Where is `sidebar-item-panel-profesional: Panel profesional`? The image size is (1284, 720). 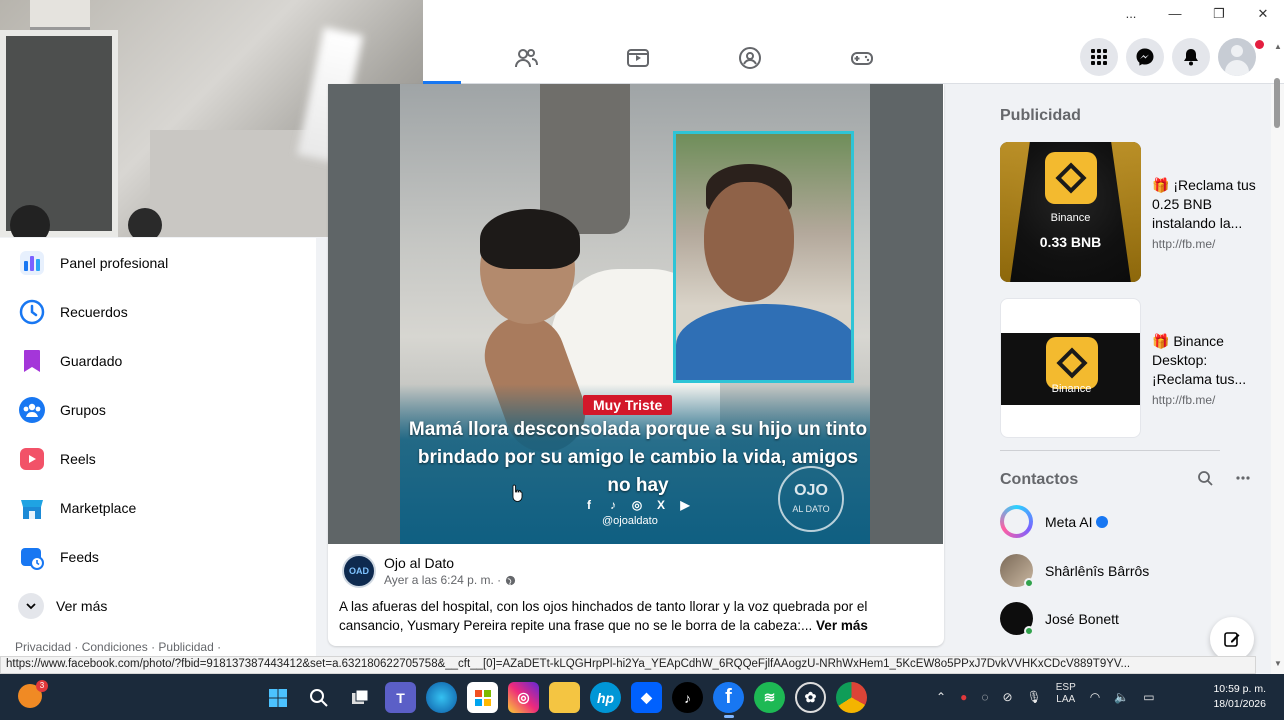 sidebar-item-panel-profesional: Panel profesional is located at coordinates (158, 262).